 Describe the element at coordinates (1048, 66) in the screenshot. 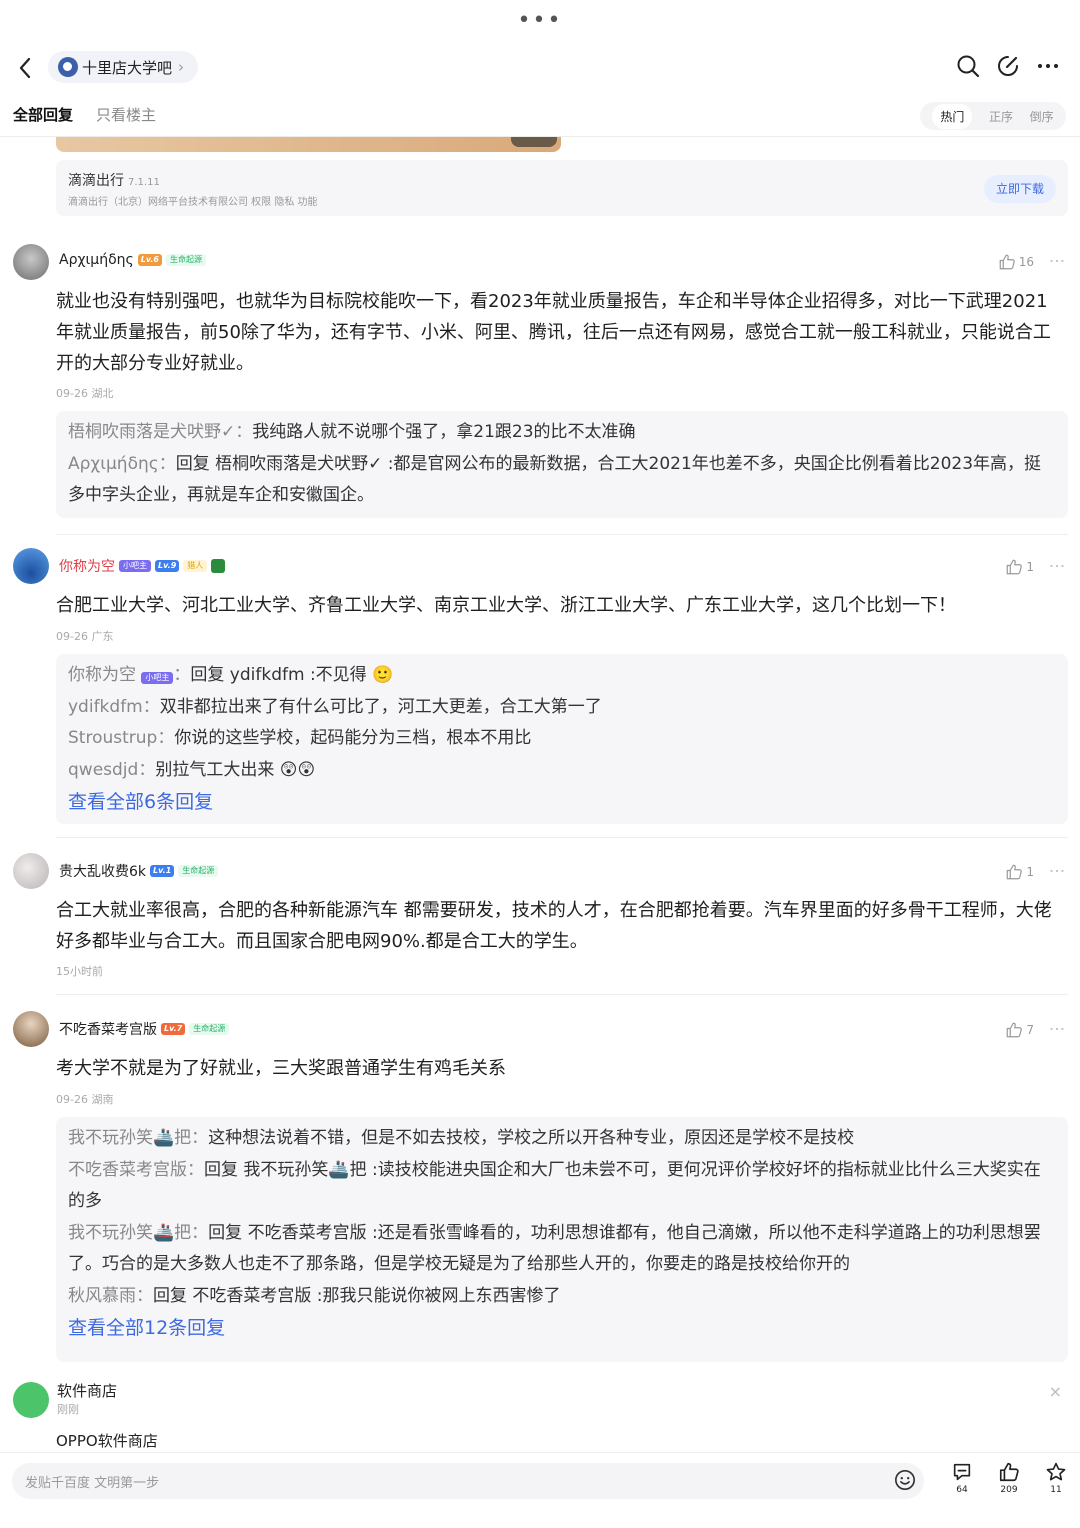

I see `more-icon` at that location.